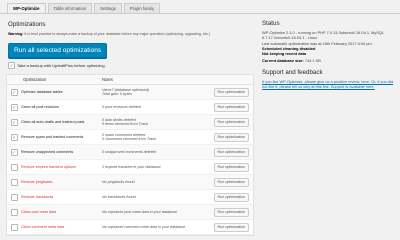  What do you see at coordinates (200, 13) in the screenshot?
I see `tab-divider` at bounding box center [200, 13].